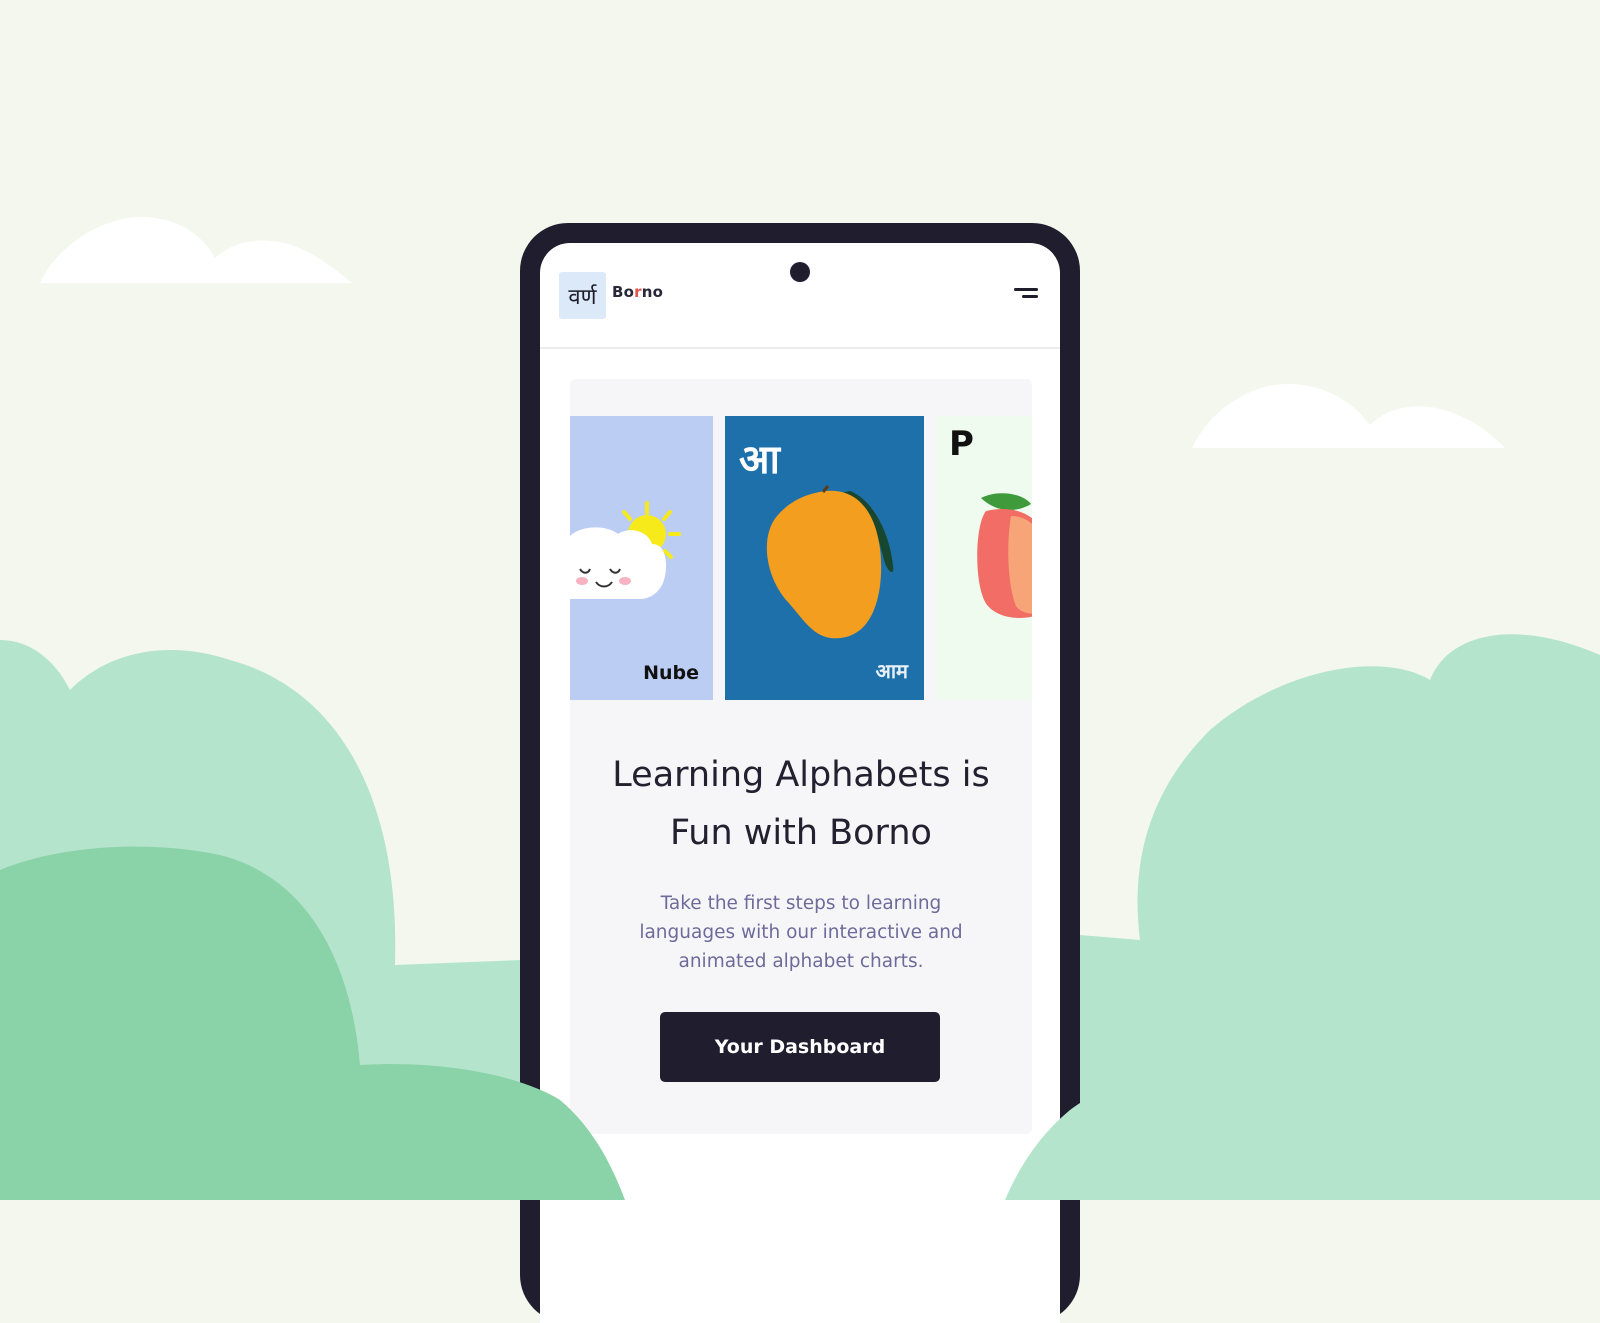 This screenshot has height=1323, width=1600. What do you see at coordinates (1026, 289) in the screenshot?
I see `menu-line-top` at bounding box center [1026, 289].